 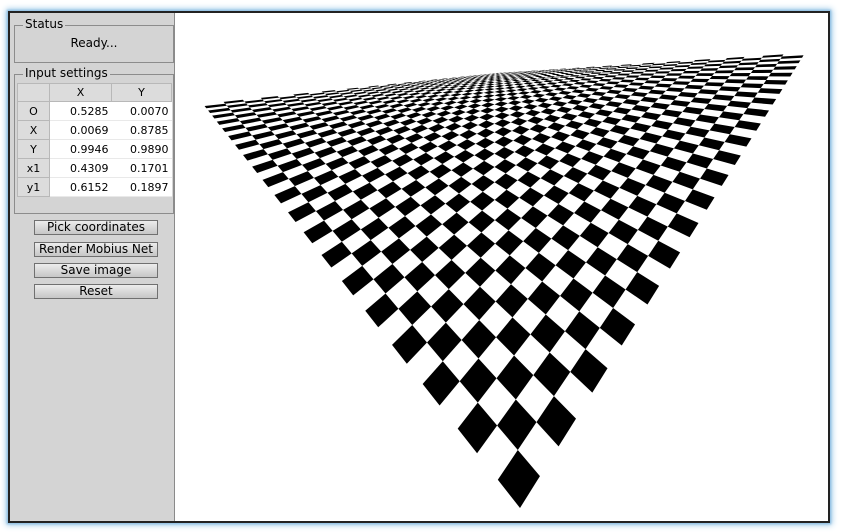 I want to click on status-group-title: Status, so click(x=44, y=24).